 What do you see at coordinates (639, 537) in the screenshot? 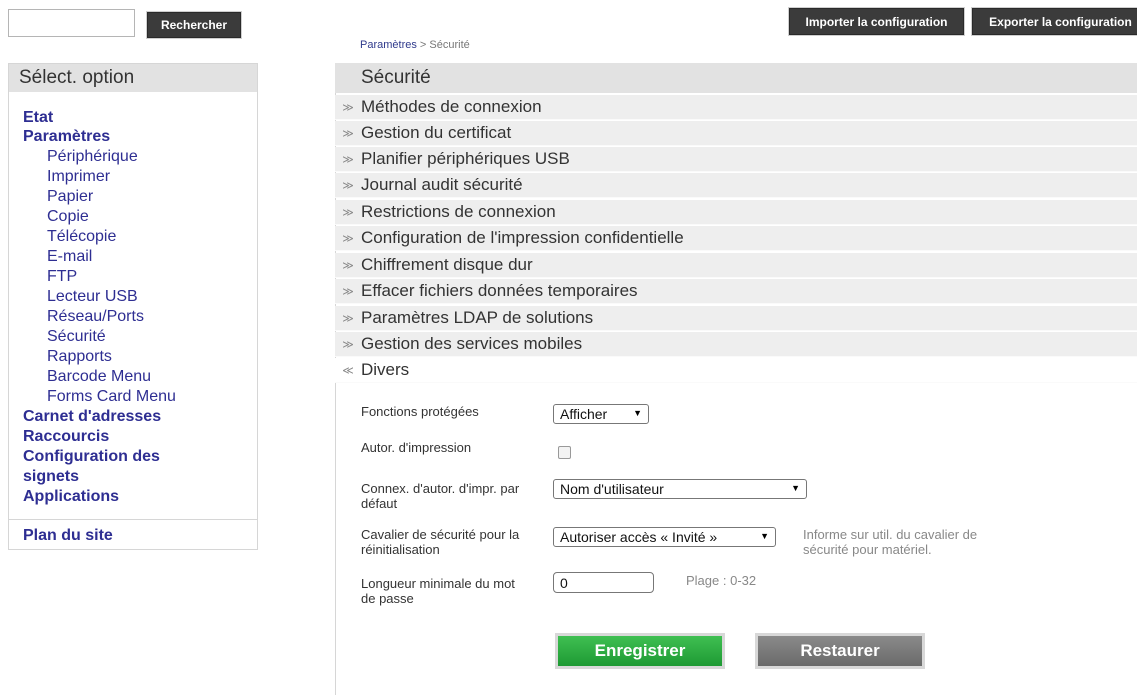
I see `select-value: Autoriser accès « Invité »` at bounding box center [639, 537].